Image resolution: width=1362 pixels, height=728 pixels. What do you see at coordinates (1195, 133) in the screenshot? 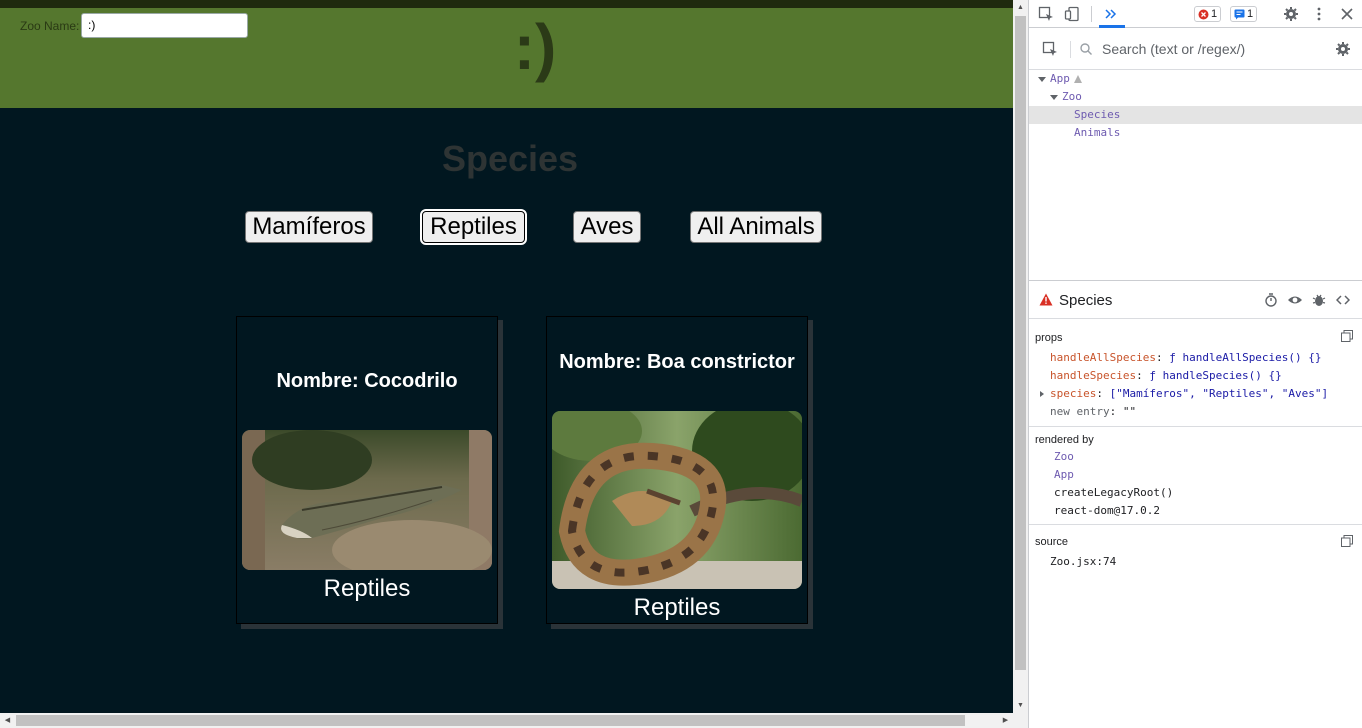
I see `tree-node-animals: Animals` at bounding box center [1195, 133].